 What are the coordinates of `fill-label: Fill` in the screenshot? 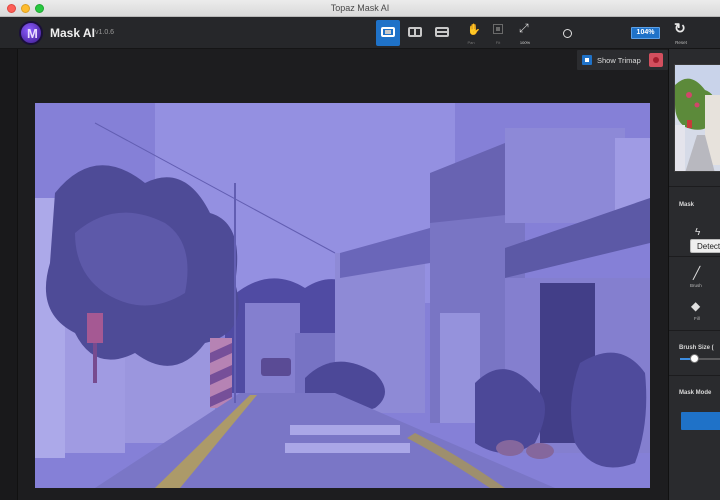 It's located at (697, 318).